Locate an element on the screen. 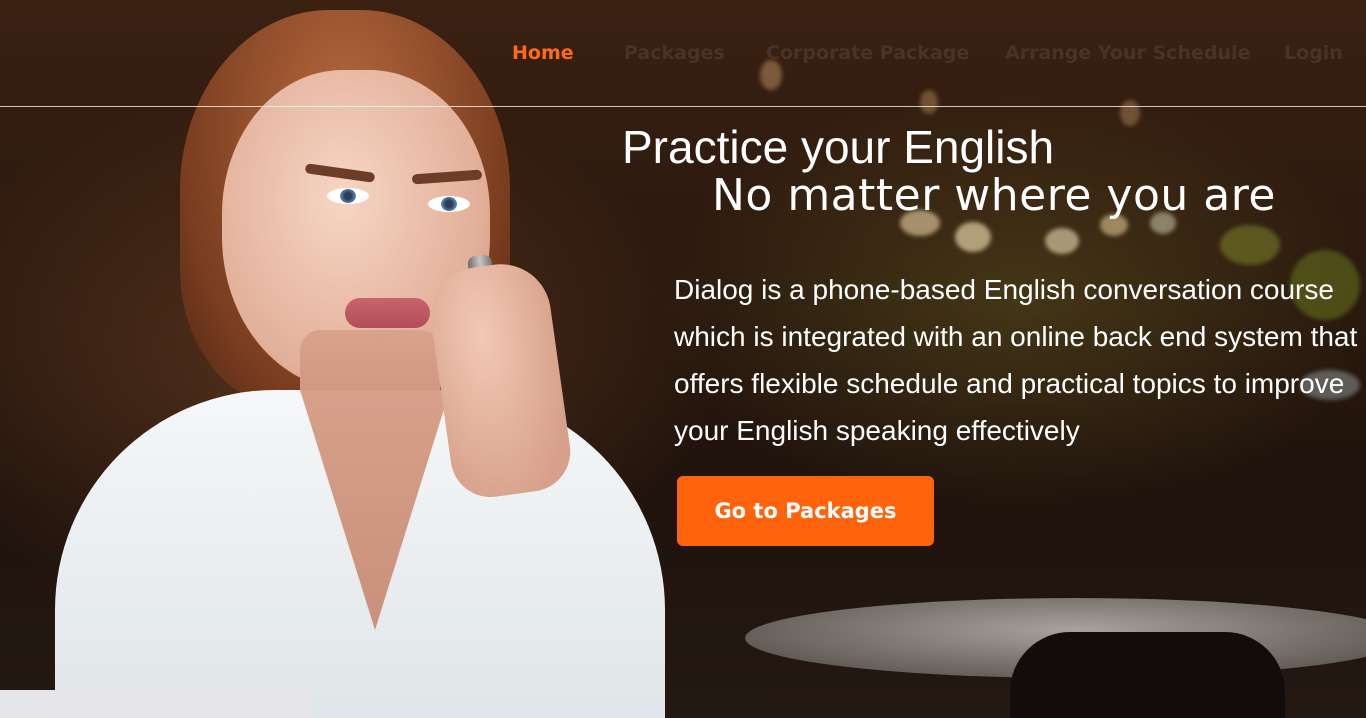 Image resolution: width=1366 pixels, height=718 pixels. nav-home-link: Home is located at coordinates (543, 53).